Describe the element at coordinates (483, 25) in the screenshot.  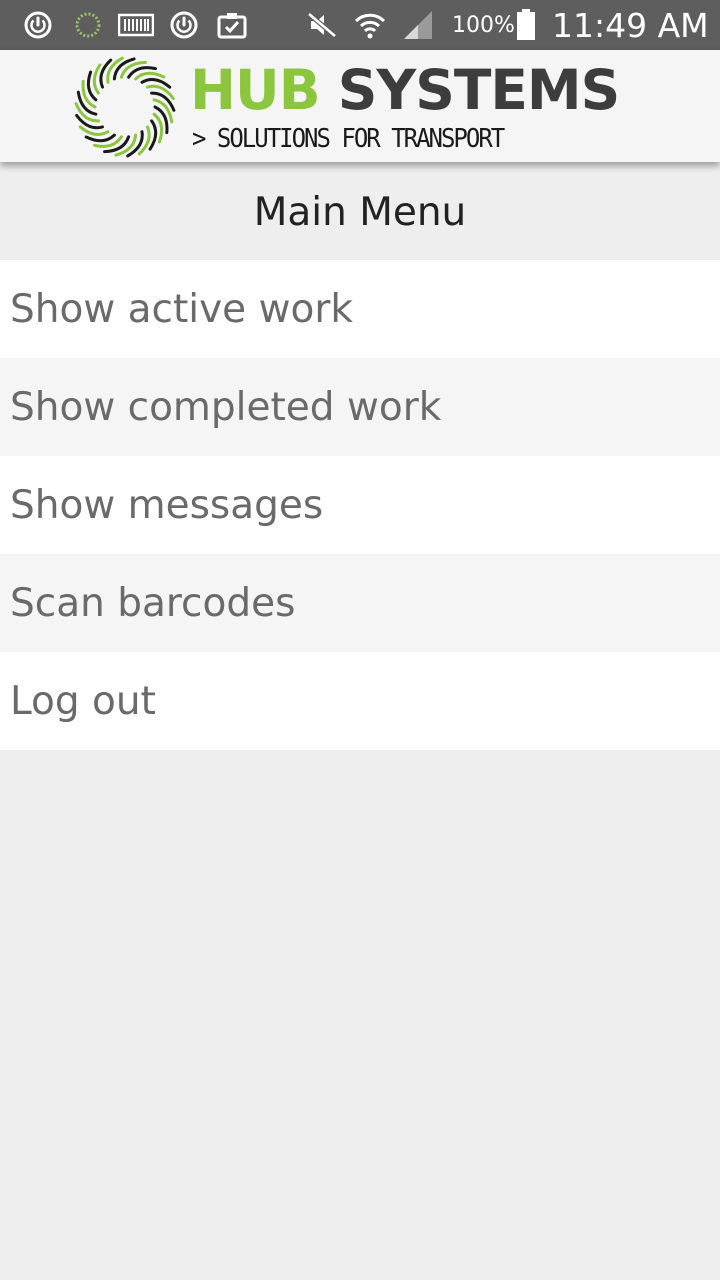
I see `battery-percentage: 100%` at that location.